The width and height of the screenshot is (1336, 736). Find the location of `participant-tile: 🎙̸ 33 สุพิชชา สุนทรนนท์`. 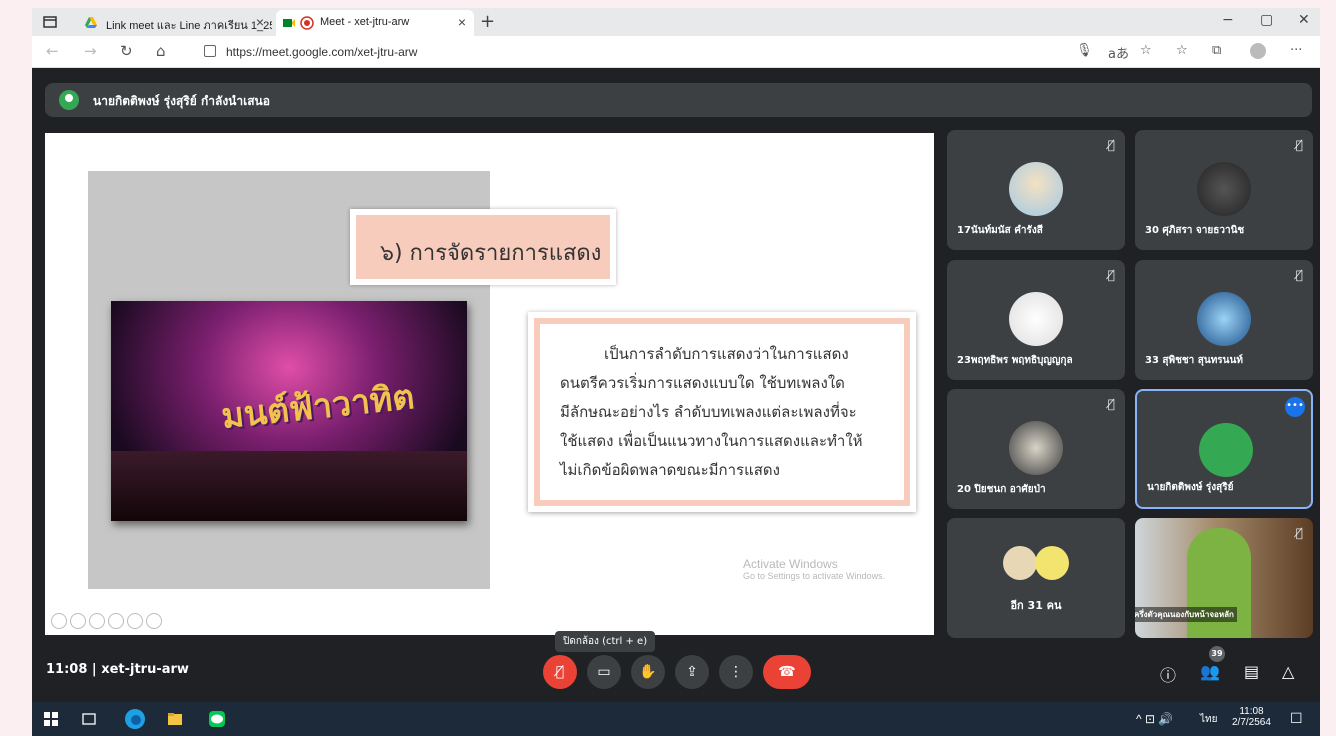

participant-tile: 🎙̸ 33 สุพิชชา สุนทรนนท์ is located at coordinates (1224, 320).